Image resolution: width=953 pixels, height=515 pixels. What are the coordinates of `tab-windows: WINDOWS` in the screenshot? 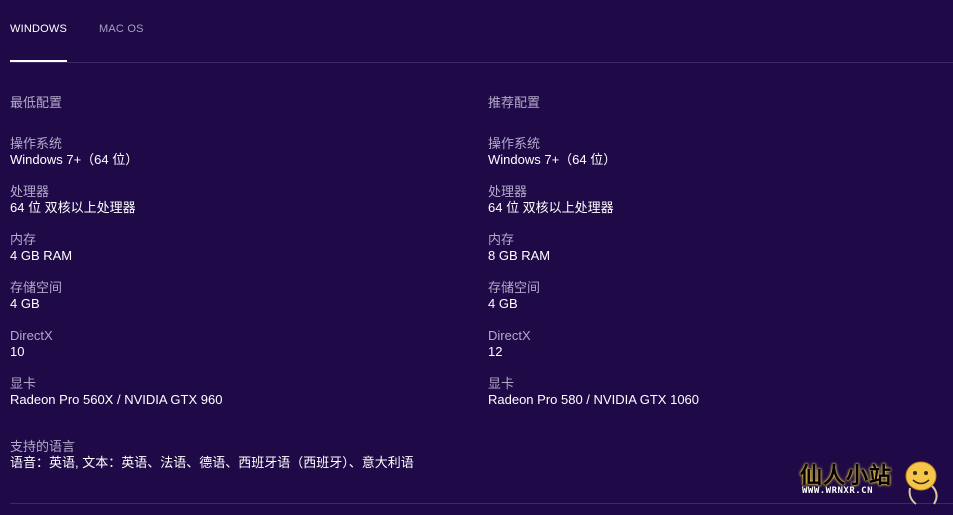 It's located at (39, 31).